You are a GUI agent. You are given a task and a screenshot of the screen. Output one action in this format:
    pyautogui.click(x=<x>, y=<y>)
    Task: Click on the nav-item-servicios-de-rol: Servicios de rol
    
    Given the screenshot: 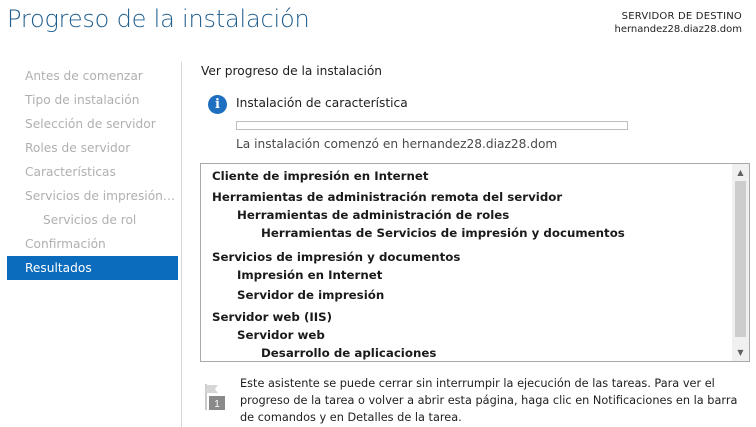 What is the action you would take?
    pyautogui.click(x=90, y=220)
    